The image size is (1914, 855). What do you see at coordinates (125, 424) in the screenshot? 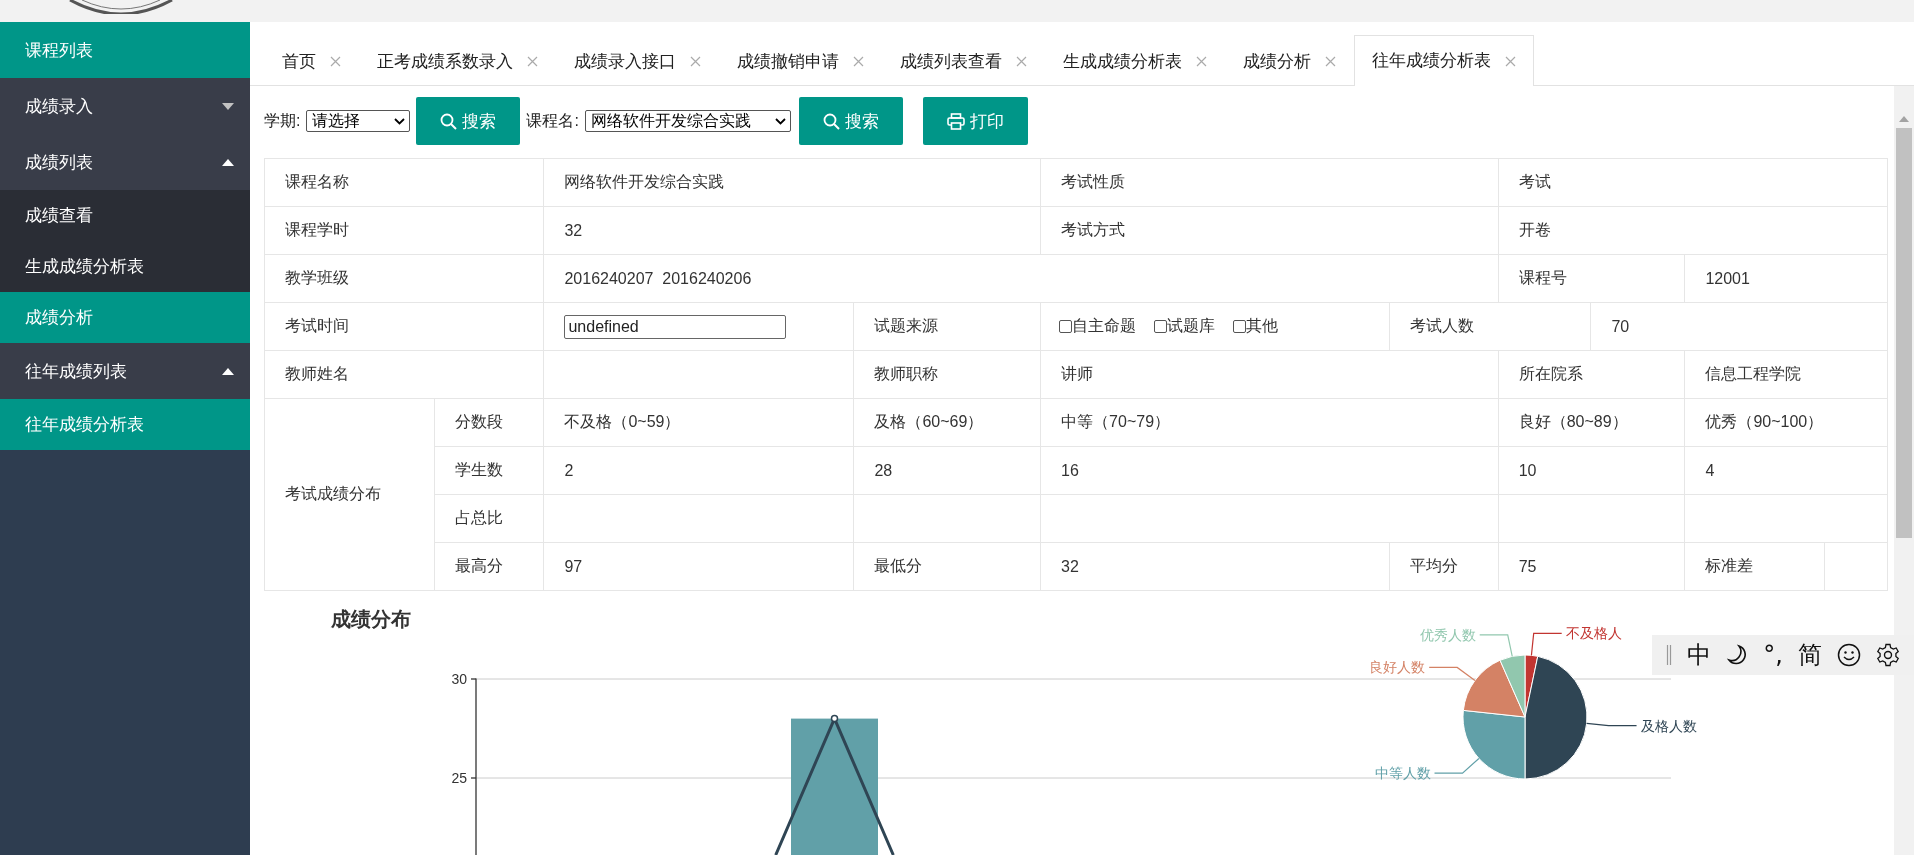
I see `sidebar-item: 往年成绩分析表` at bounding box center [125, 424].